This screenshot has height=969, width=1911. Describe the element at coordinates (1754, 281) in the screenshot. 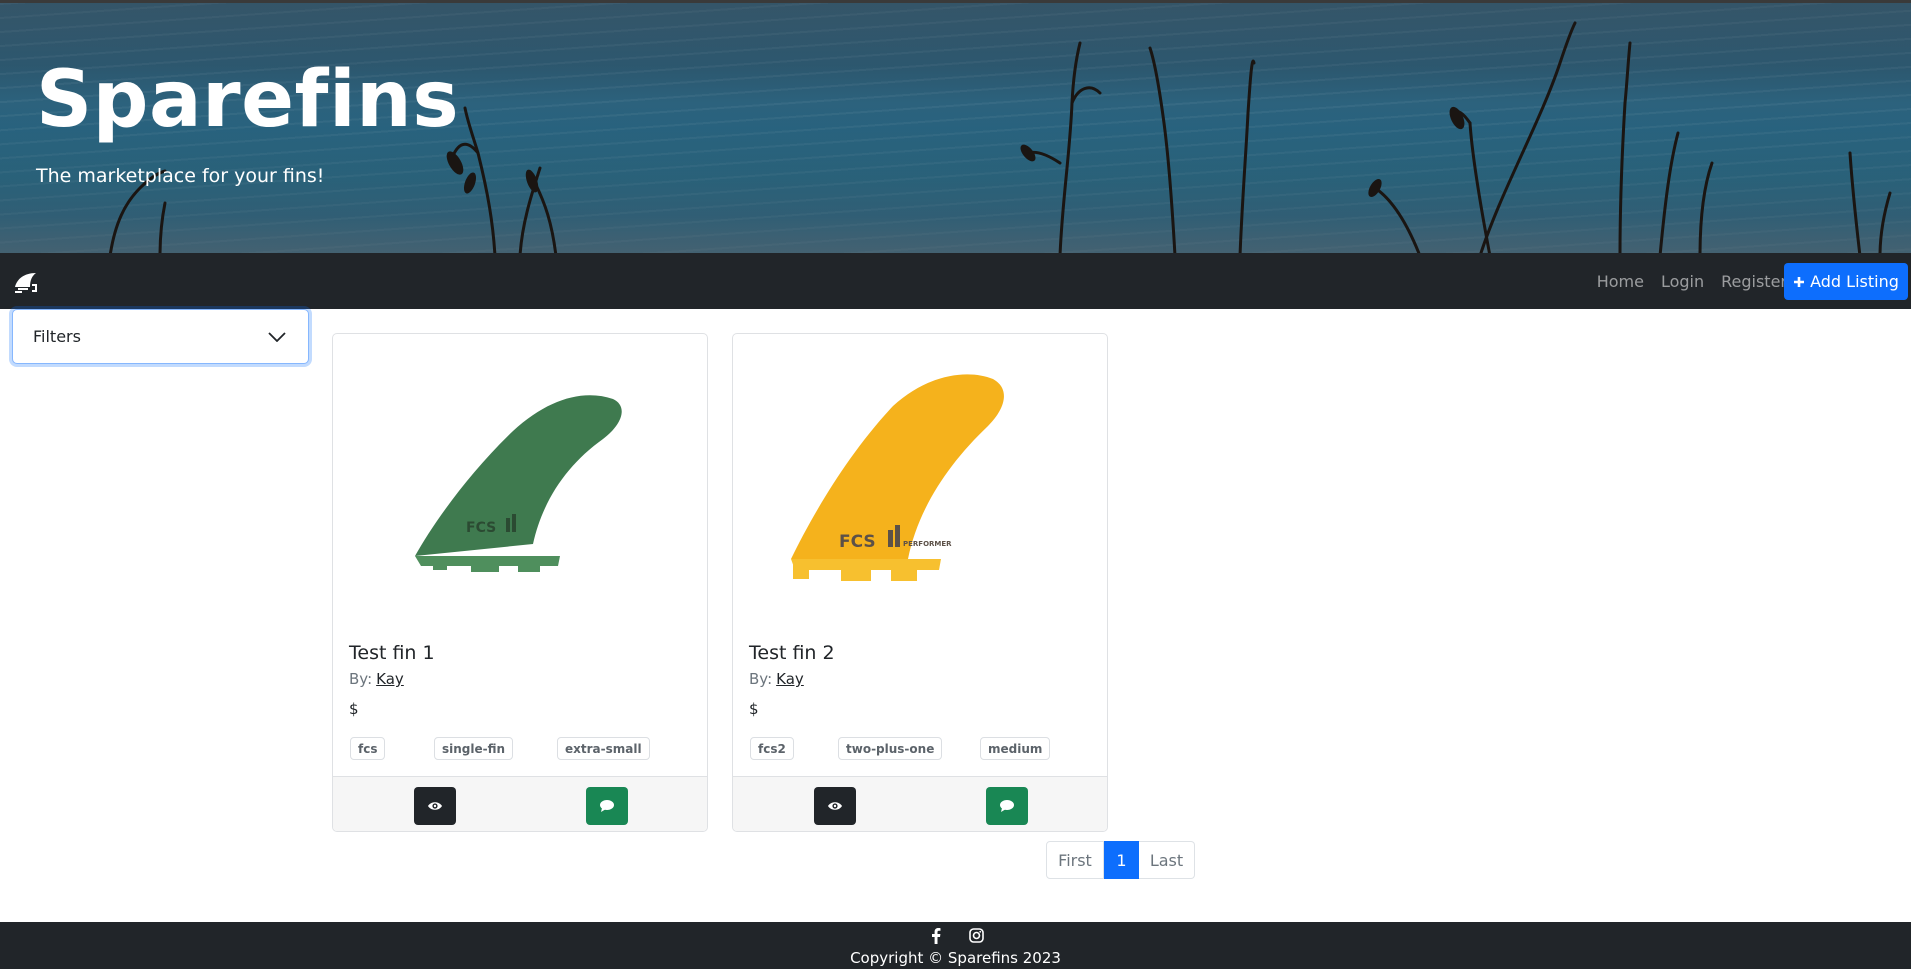

I see `nav-register-link: Register` at that location.